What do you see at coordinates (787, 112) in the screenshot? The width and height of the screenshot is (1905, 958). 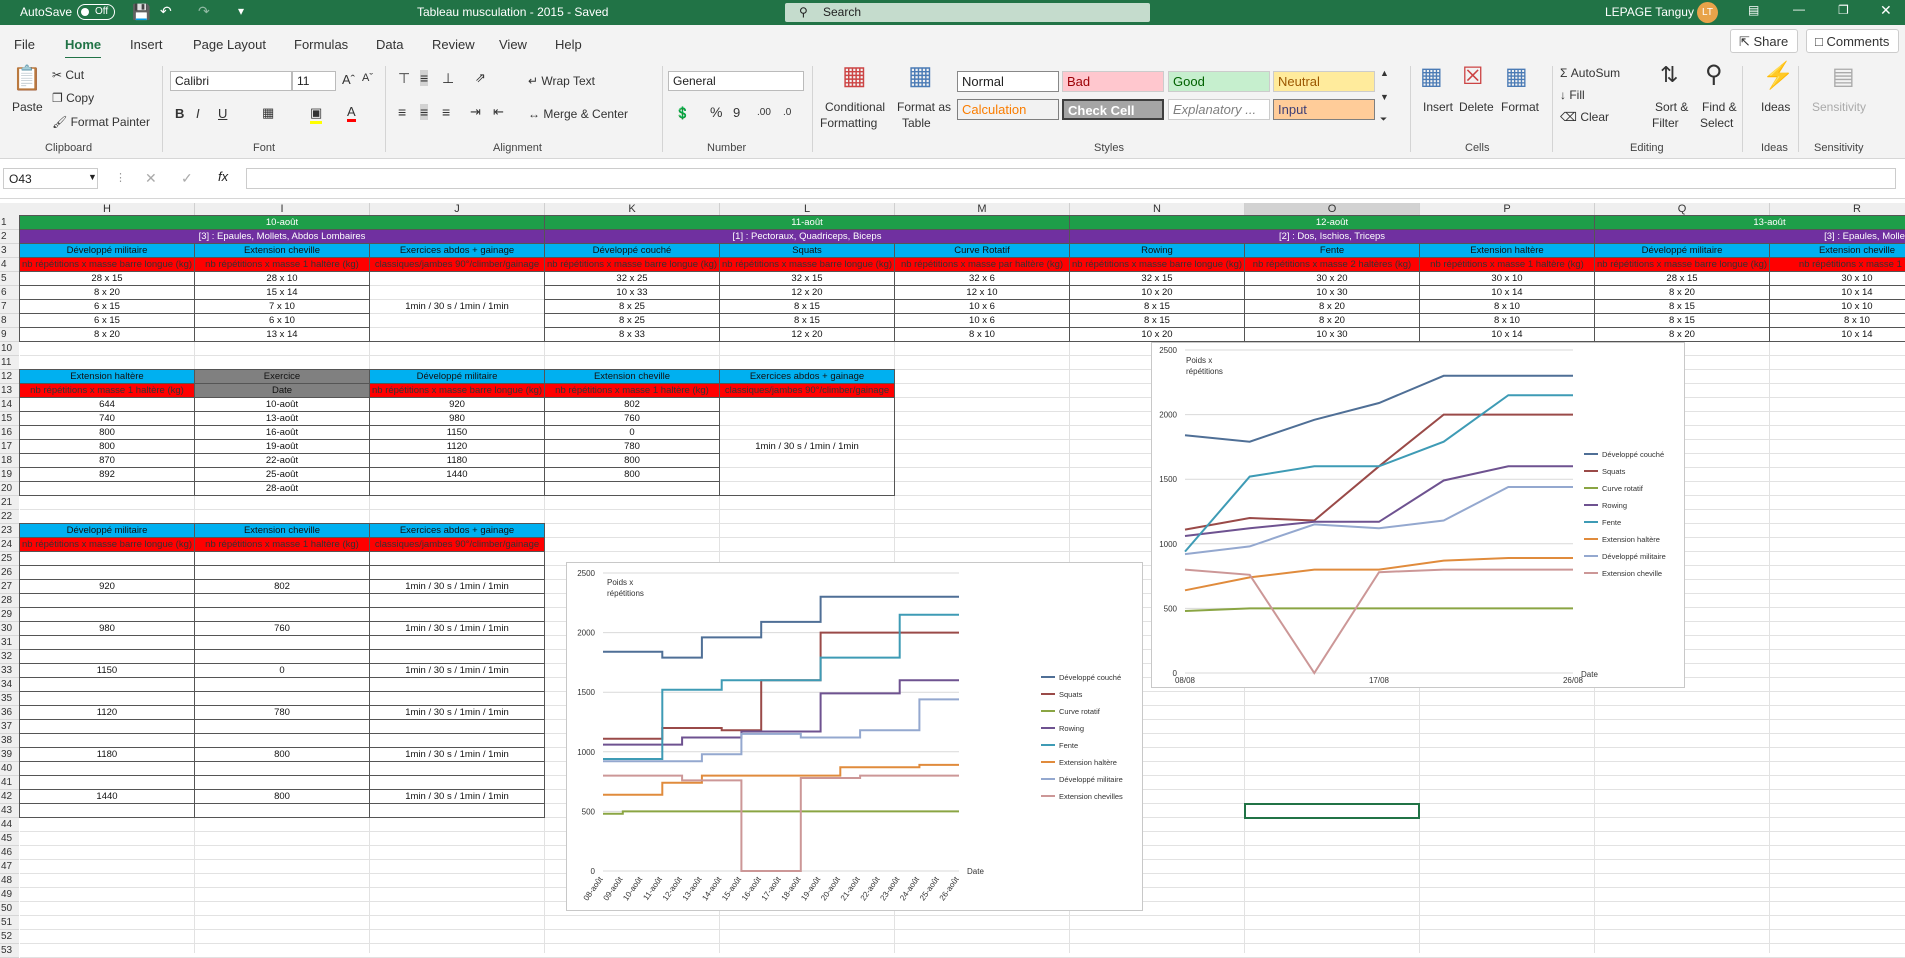 I see `decrease-decimal-icon: .0` at bounding box center [787, 112].